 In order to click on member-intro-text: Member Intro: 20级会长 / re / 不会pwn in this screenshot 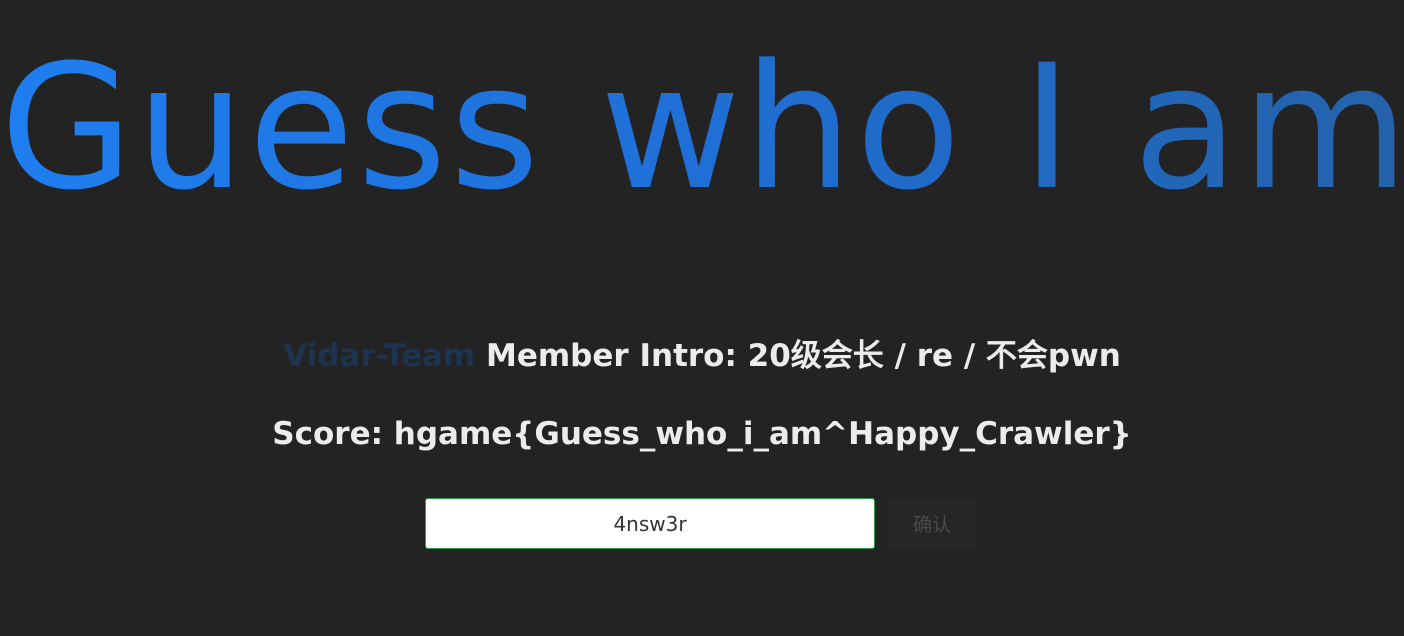, I will do `click(803, 356)`.